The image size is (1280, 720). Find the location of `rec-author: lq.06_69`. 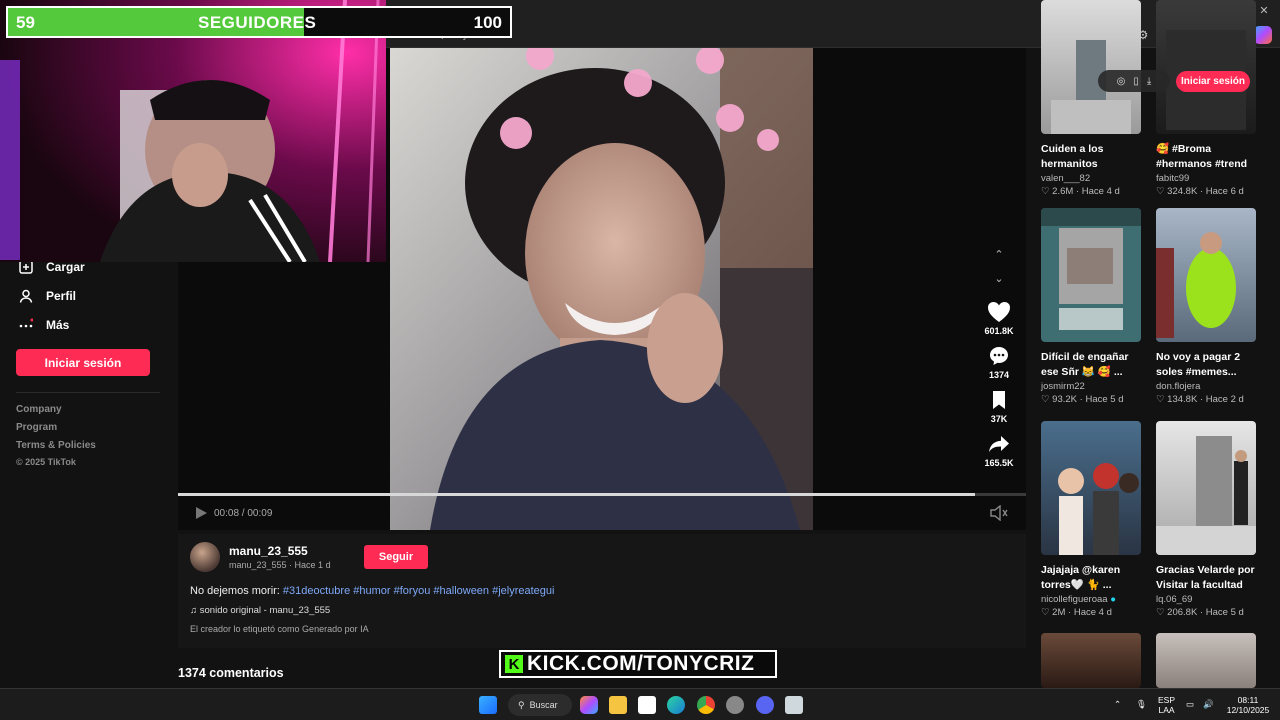

rec-author: lq.06_69 is located at coordinates (1207, 599).